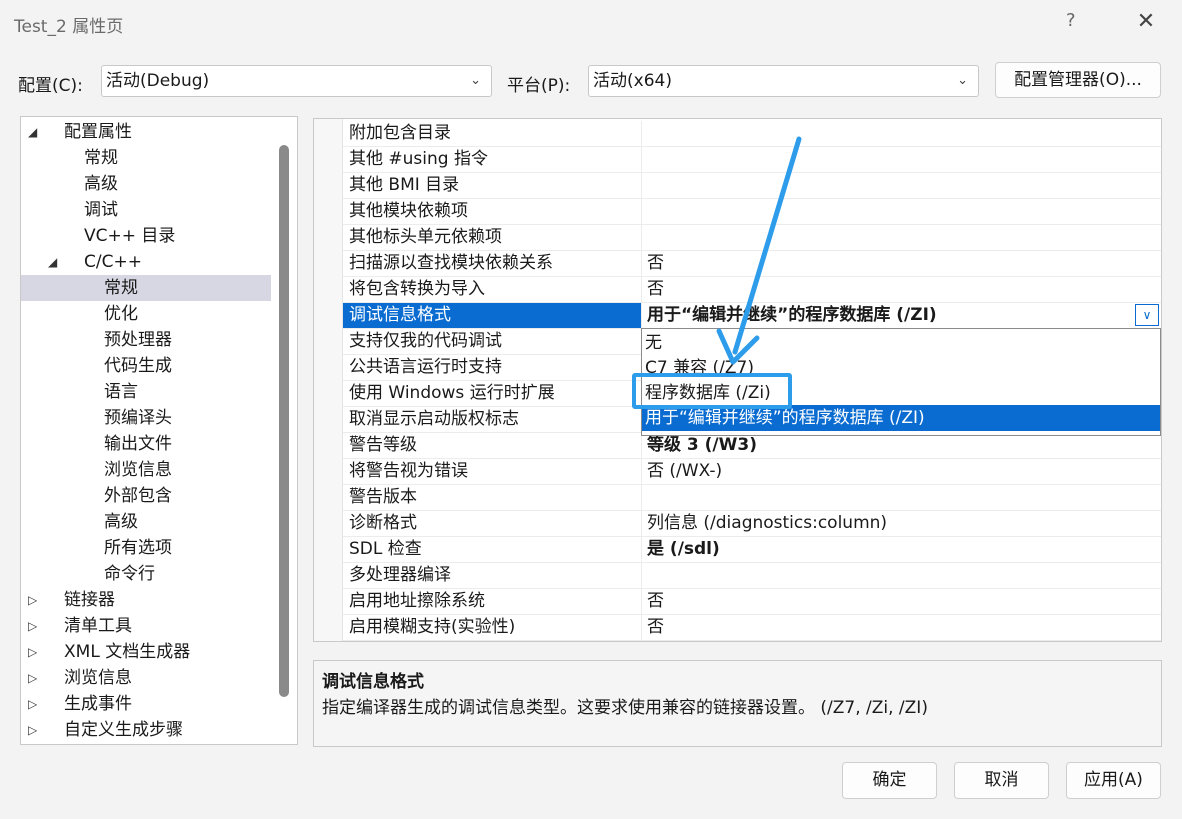  What do you see at coordinates (1001, 780) in the screenshot?
I see `cancel-button: 取消` at bounding box center [1001, 780].